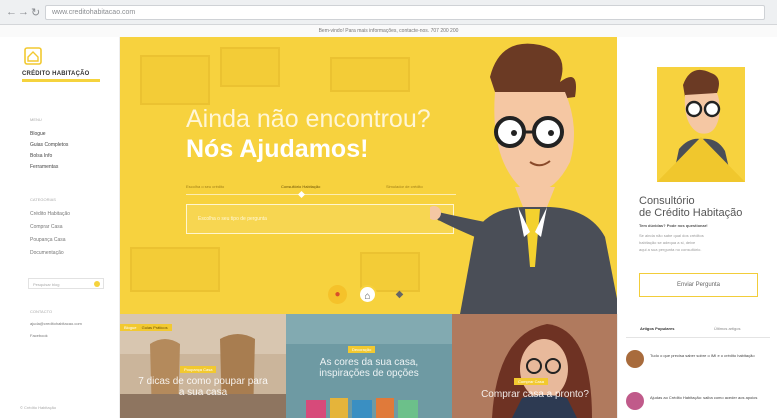 This screenshot has height=418, width=777. I want to click on sidebar-item-guias: Guias Completos, so click(49, 145).